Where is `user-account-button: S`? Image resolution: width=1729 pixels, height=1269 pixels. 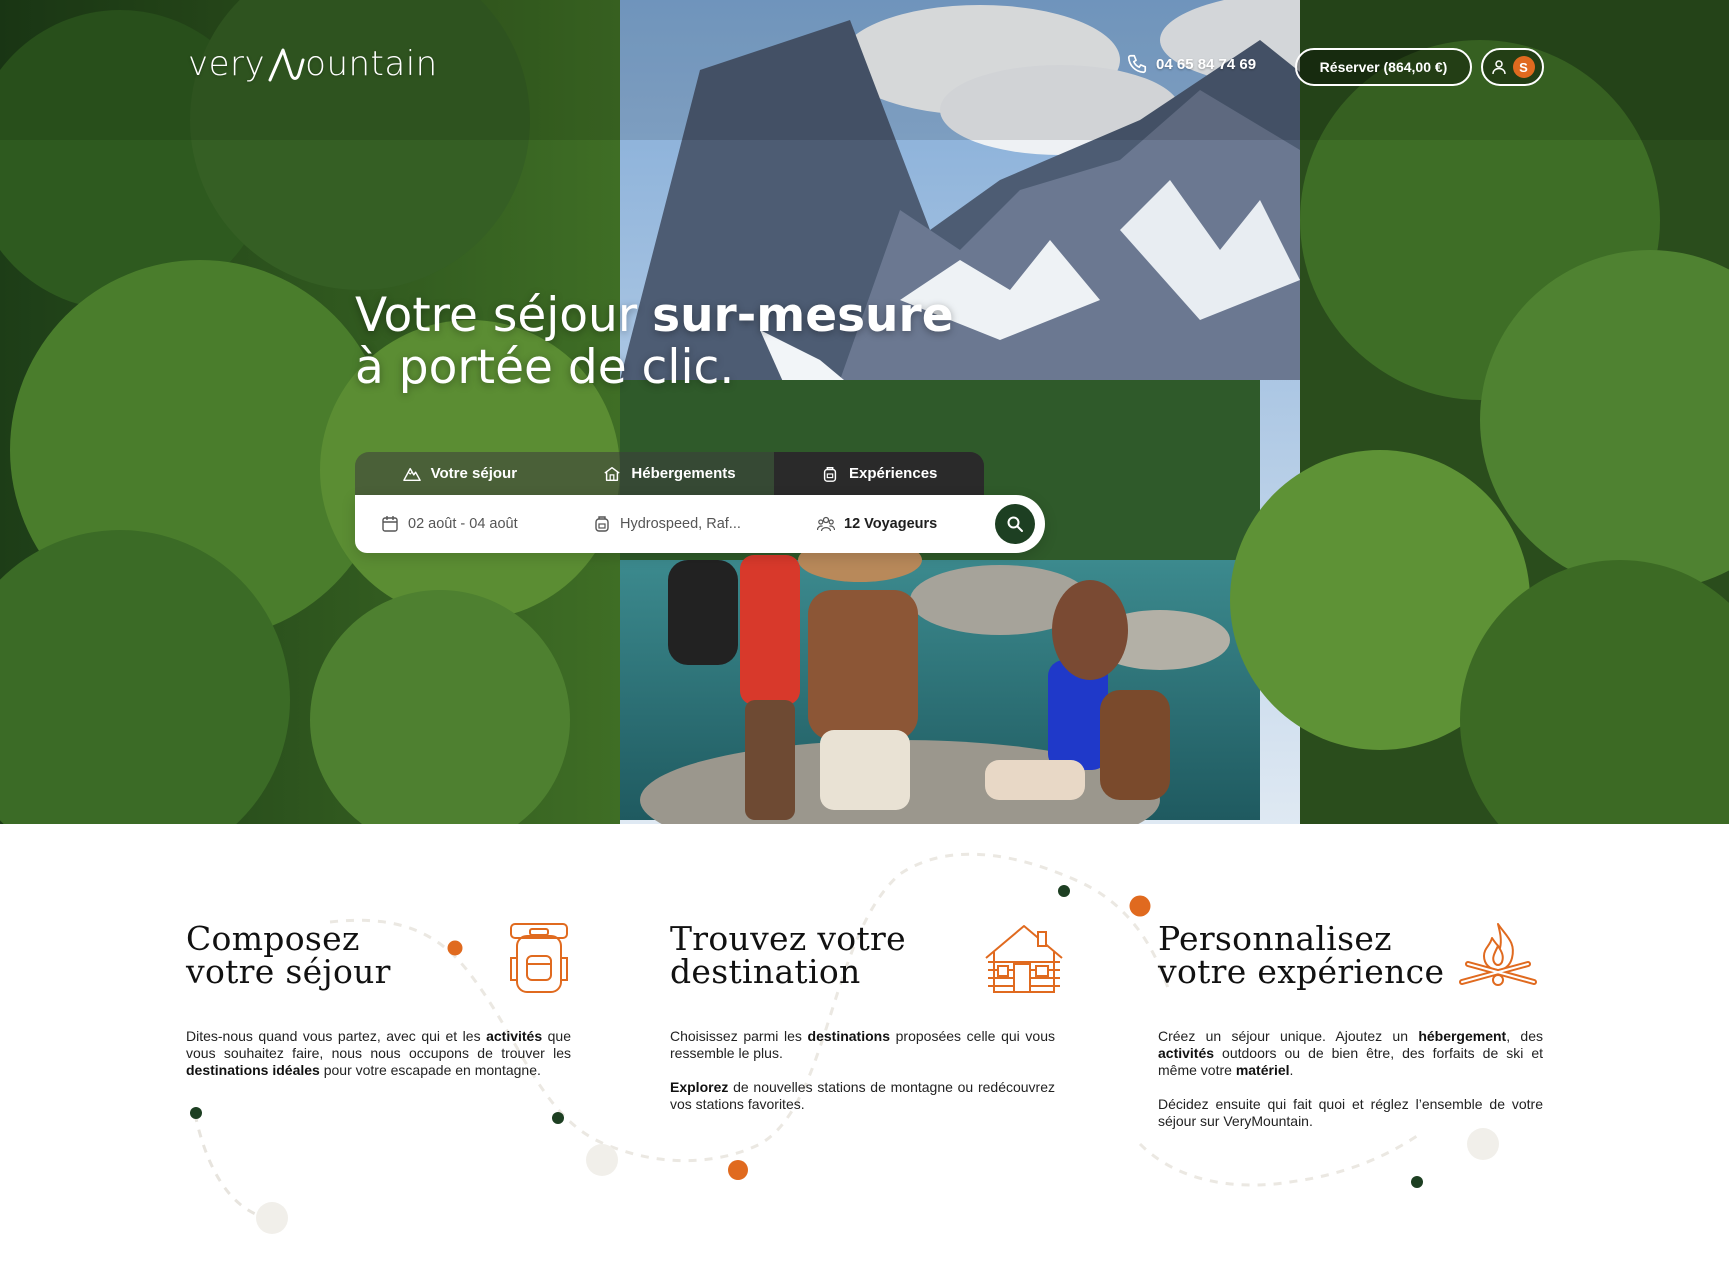 user-account-button: S is located at coordinates (1512, 67).